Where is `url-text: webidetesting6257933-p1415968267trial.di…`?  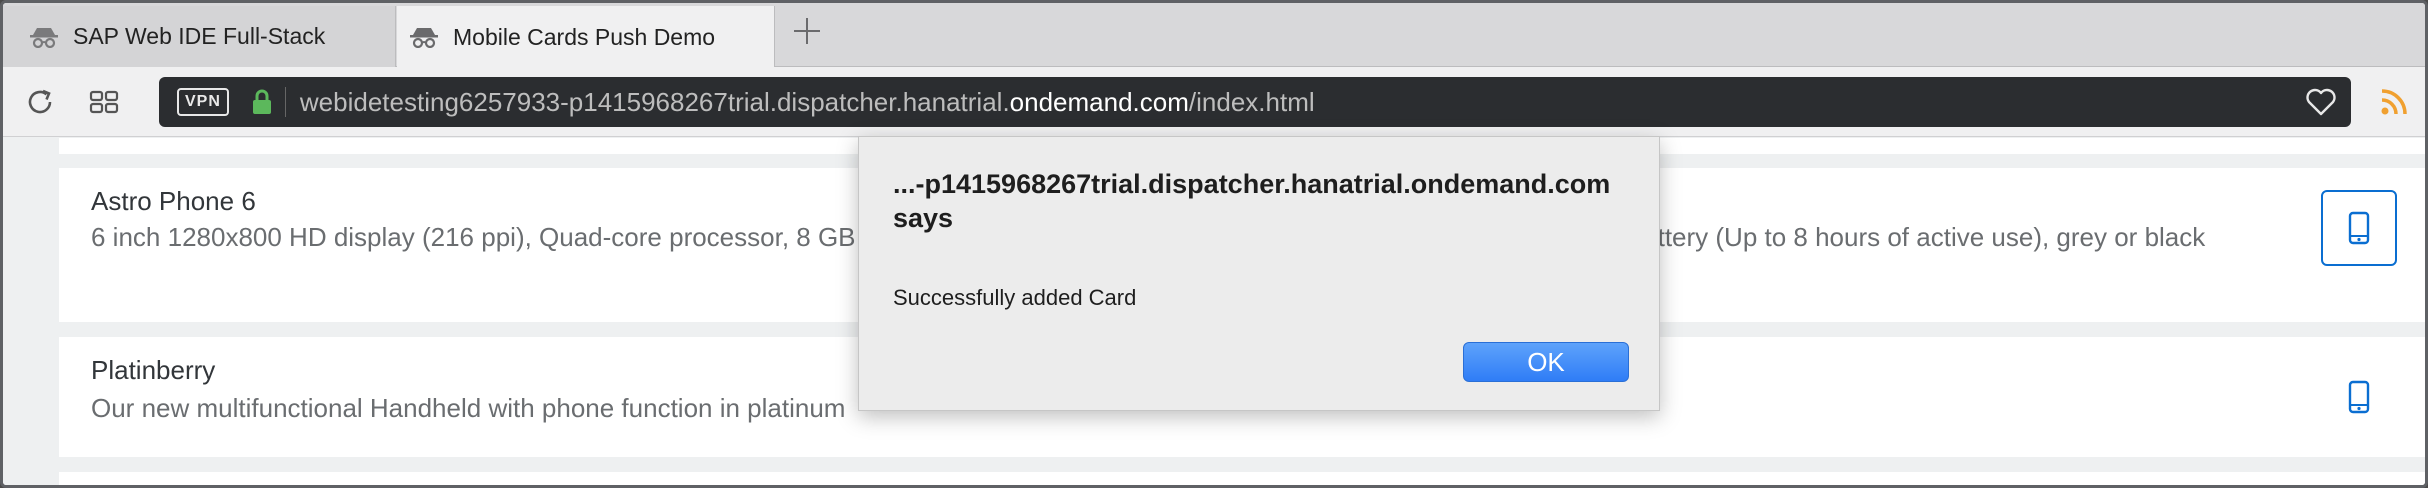
url-text: webidetesting6257933-p1415968267trial.di… is located at coordinates (807, 102).